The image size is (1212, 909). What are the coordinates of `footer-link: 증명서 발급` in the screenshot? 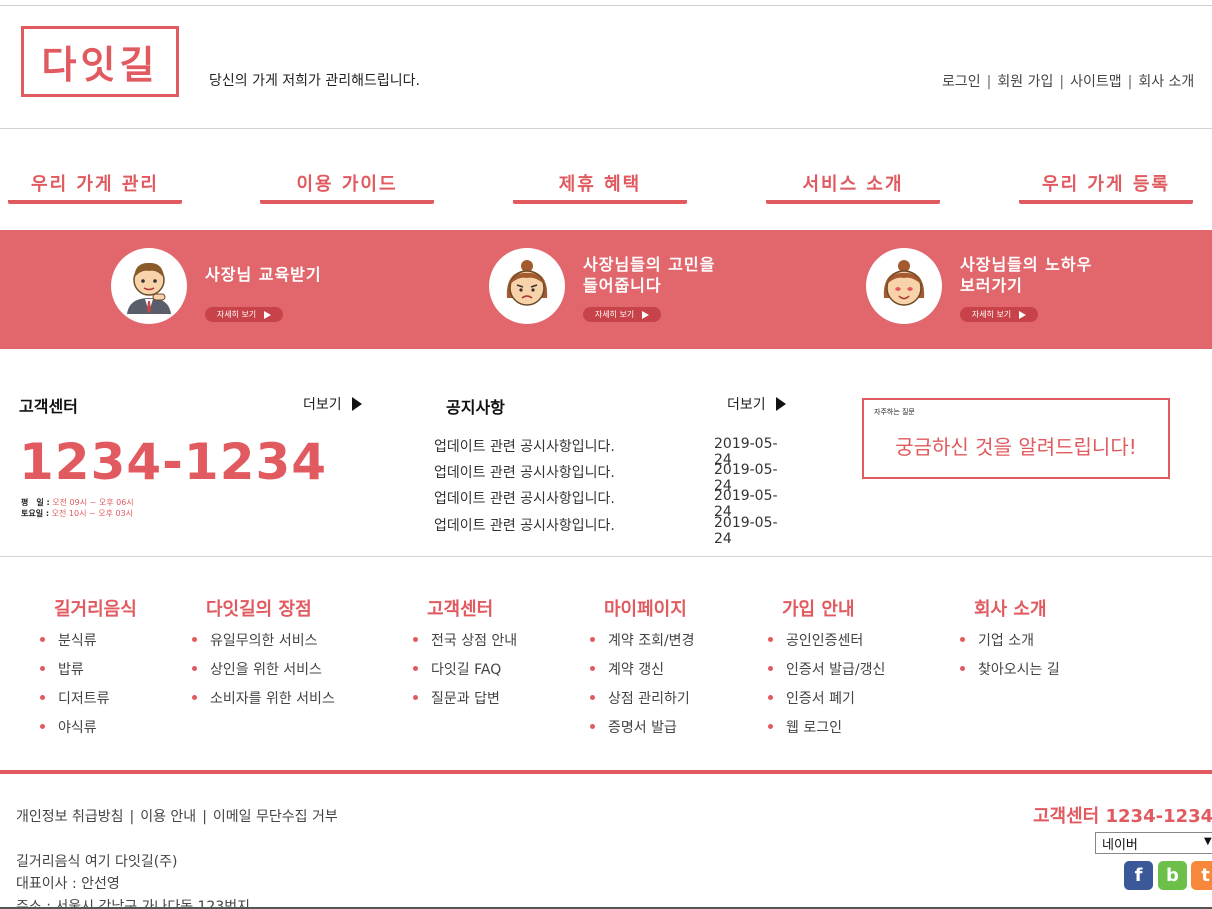 It's located at (642, 731).